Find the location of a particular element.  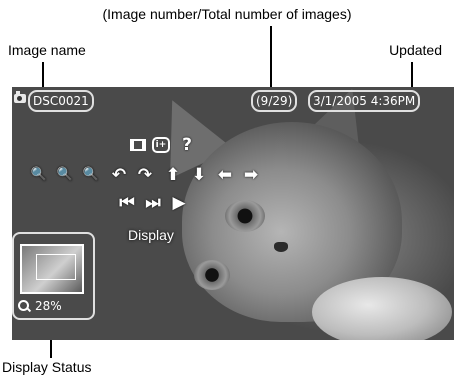

callout-display-status: Display Status is located at coordinates (47, 367).